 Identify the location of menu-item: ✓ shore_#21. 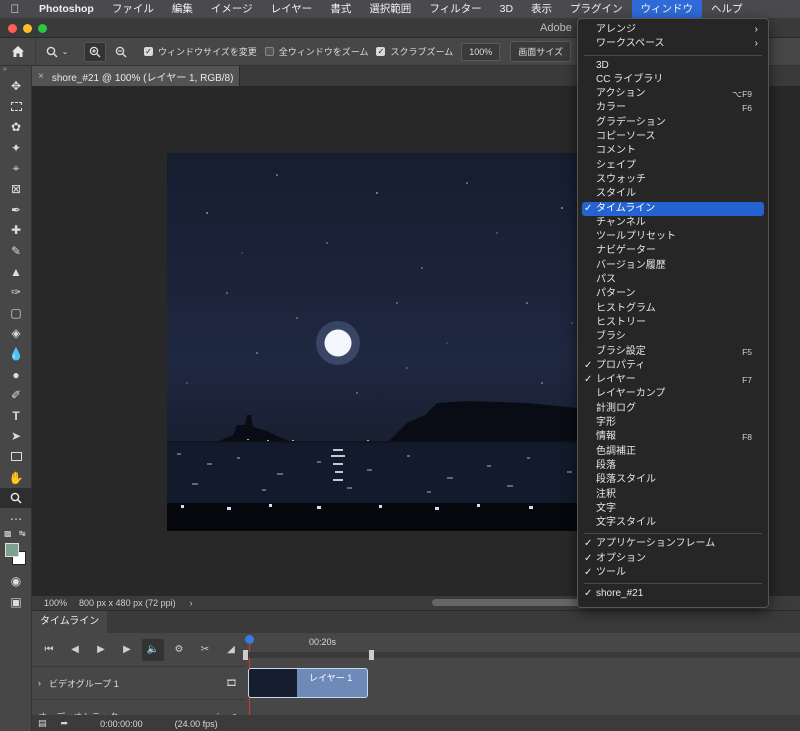
(673, 594).